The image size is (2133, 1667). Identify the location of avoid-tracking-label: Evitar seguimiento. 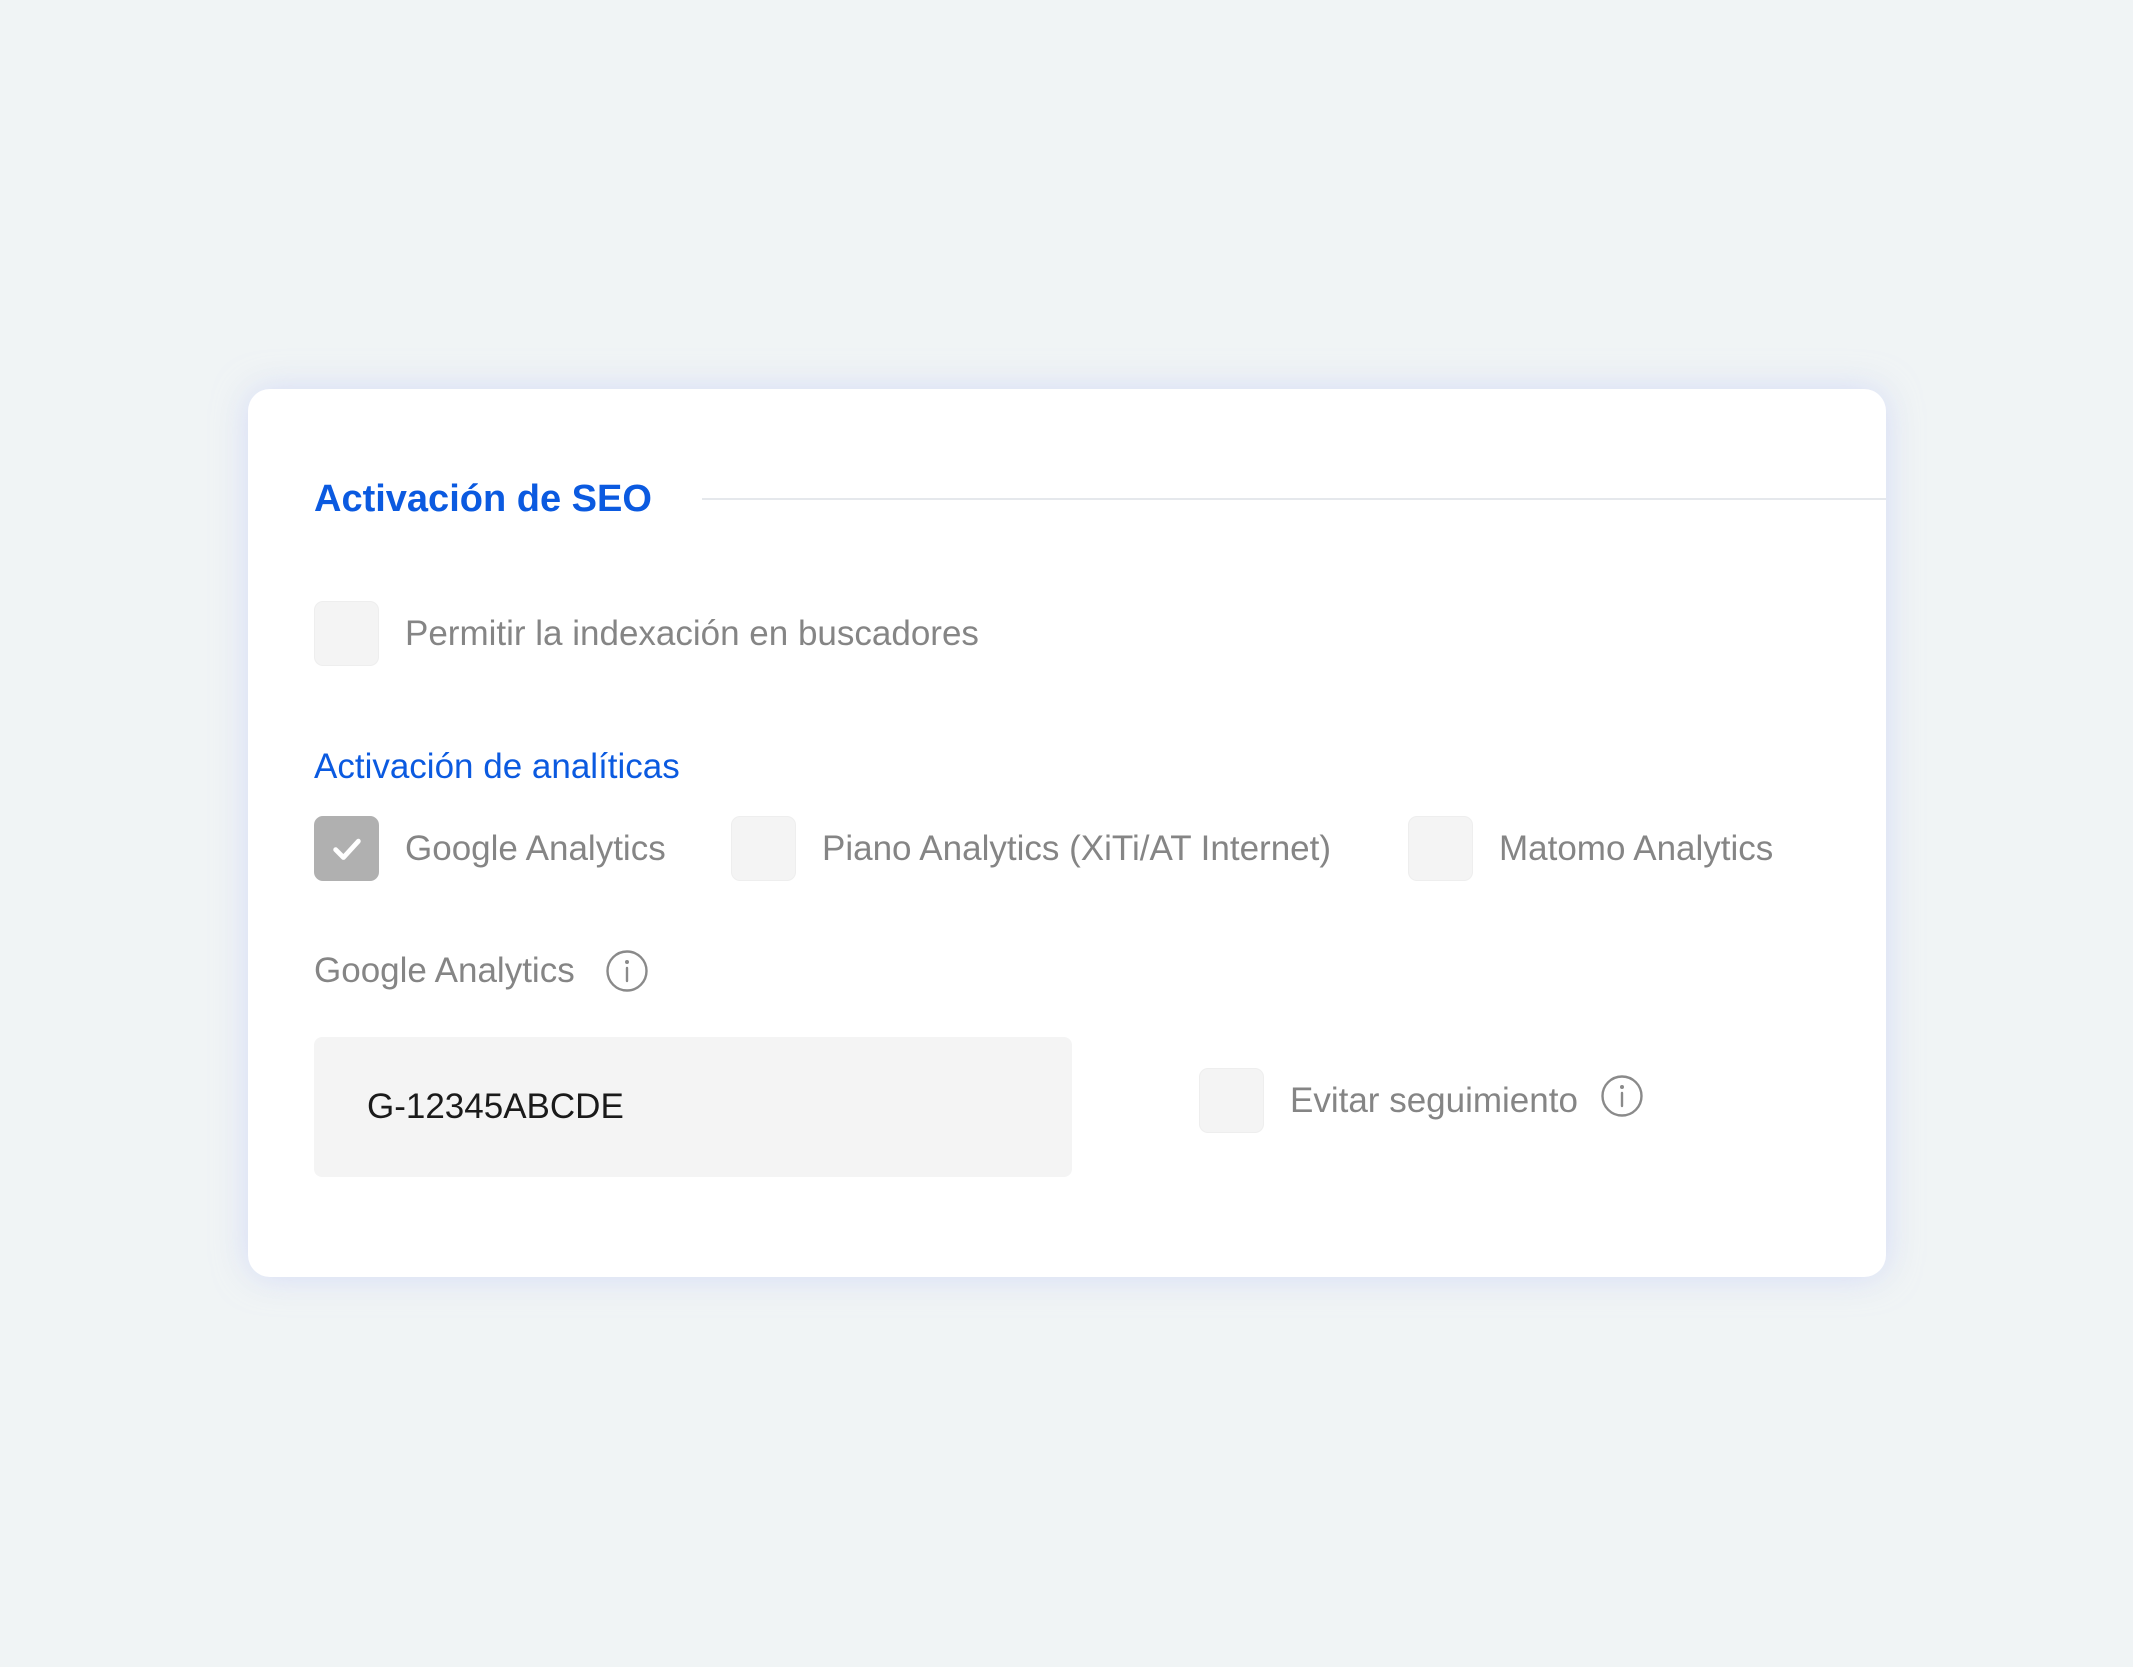
(1434, 1100).